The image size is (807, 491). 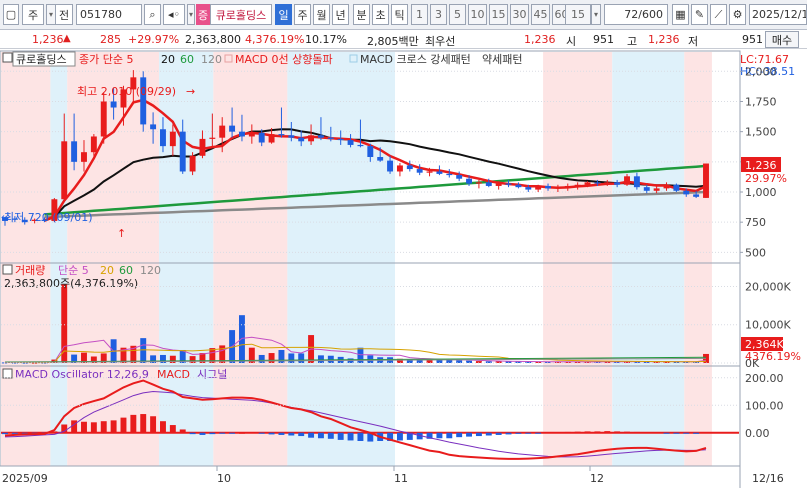 What do you see at coordinates (680, 14) in the screenshot?
I see `grid-icon: ▦` at bounding box center [680, 14].